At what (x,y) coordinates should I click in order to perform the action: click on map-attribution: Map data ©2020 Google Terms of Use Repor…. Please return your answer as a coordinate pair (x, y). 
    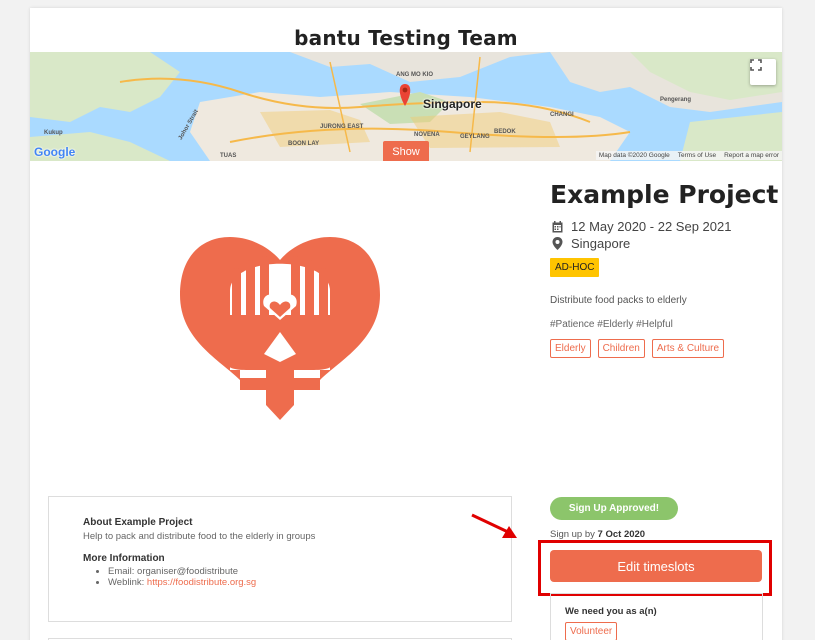
    Looking at the image, I should click on (688, 155).